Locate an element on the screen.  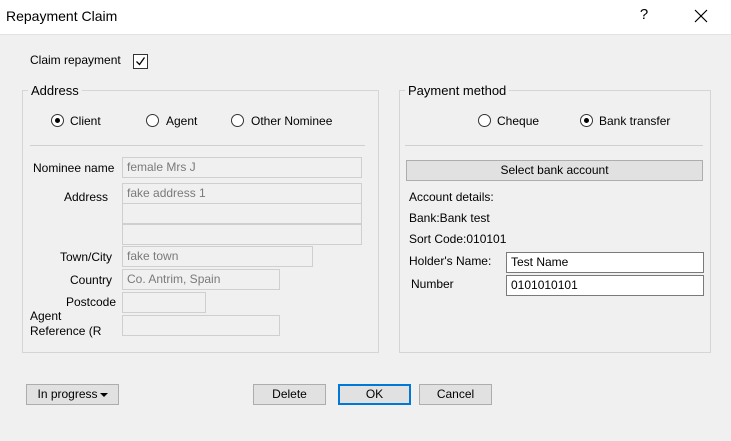
nominee-name-field: female Mrs J is located at coordinates (242, 167).